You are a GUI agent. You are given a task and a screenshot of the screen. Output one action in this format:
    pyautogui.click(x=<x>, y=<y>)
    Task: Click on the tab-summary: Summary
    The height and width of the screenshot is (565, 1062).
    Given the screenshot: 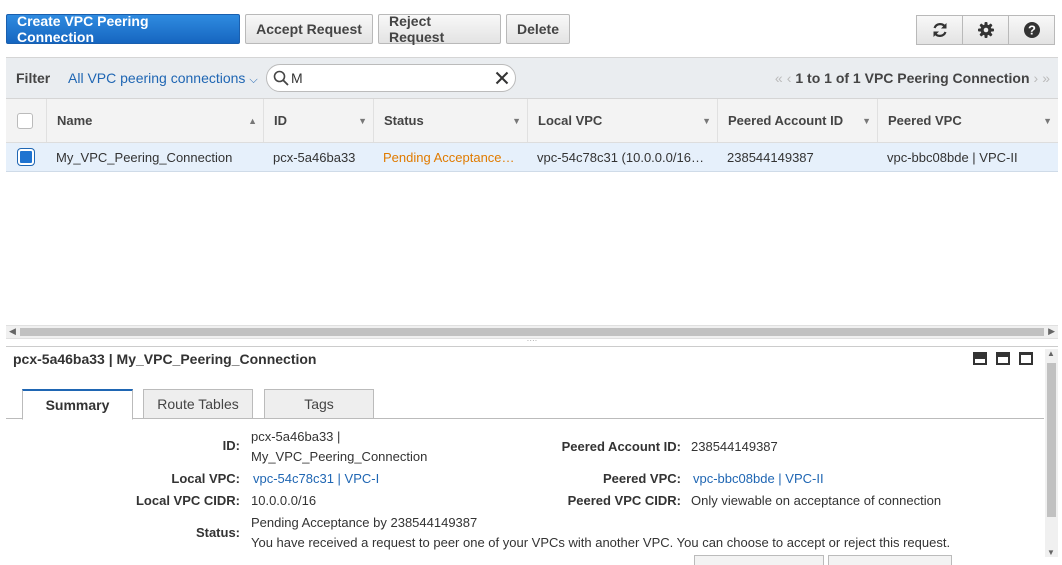 What is the action you would take?
    pyautogui.click(x=77, y=404)
    